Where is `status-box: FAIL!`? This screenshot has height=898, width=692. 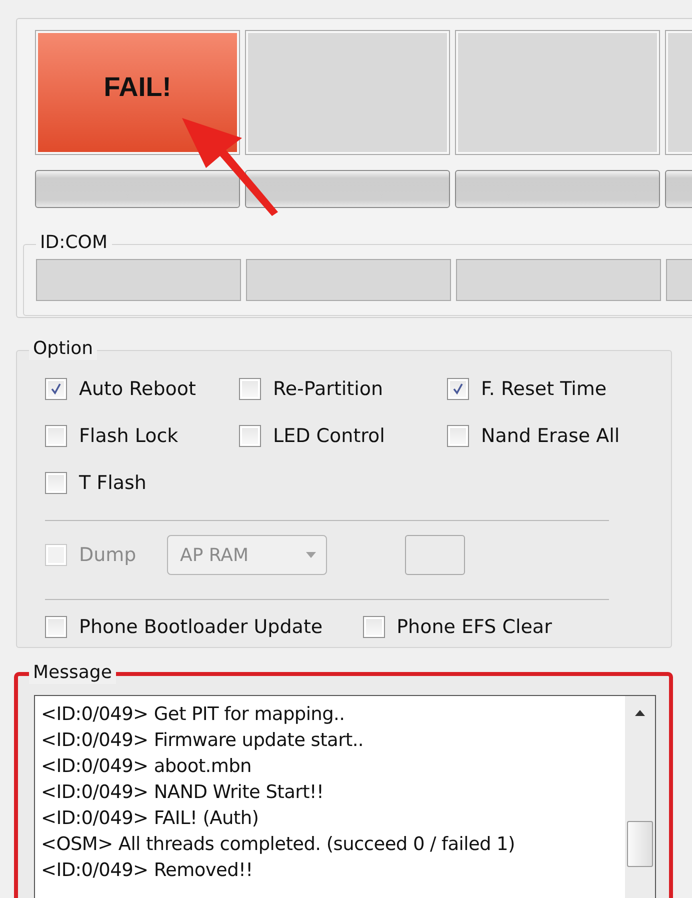 status-box: FAIL! is located at coordinates (137, 92).